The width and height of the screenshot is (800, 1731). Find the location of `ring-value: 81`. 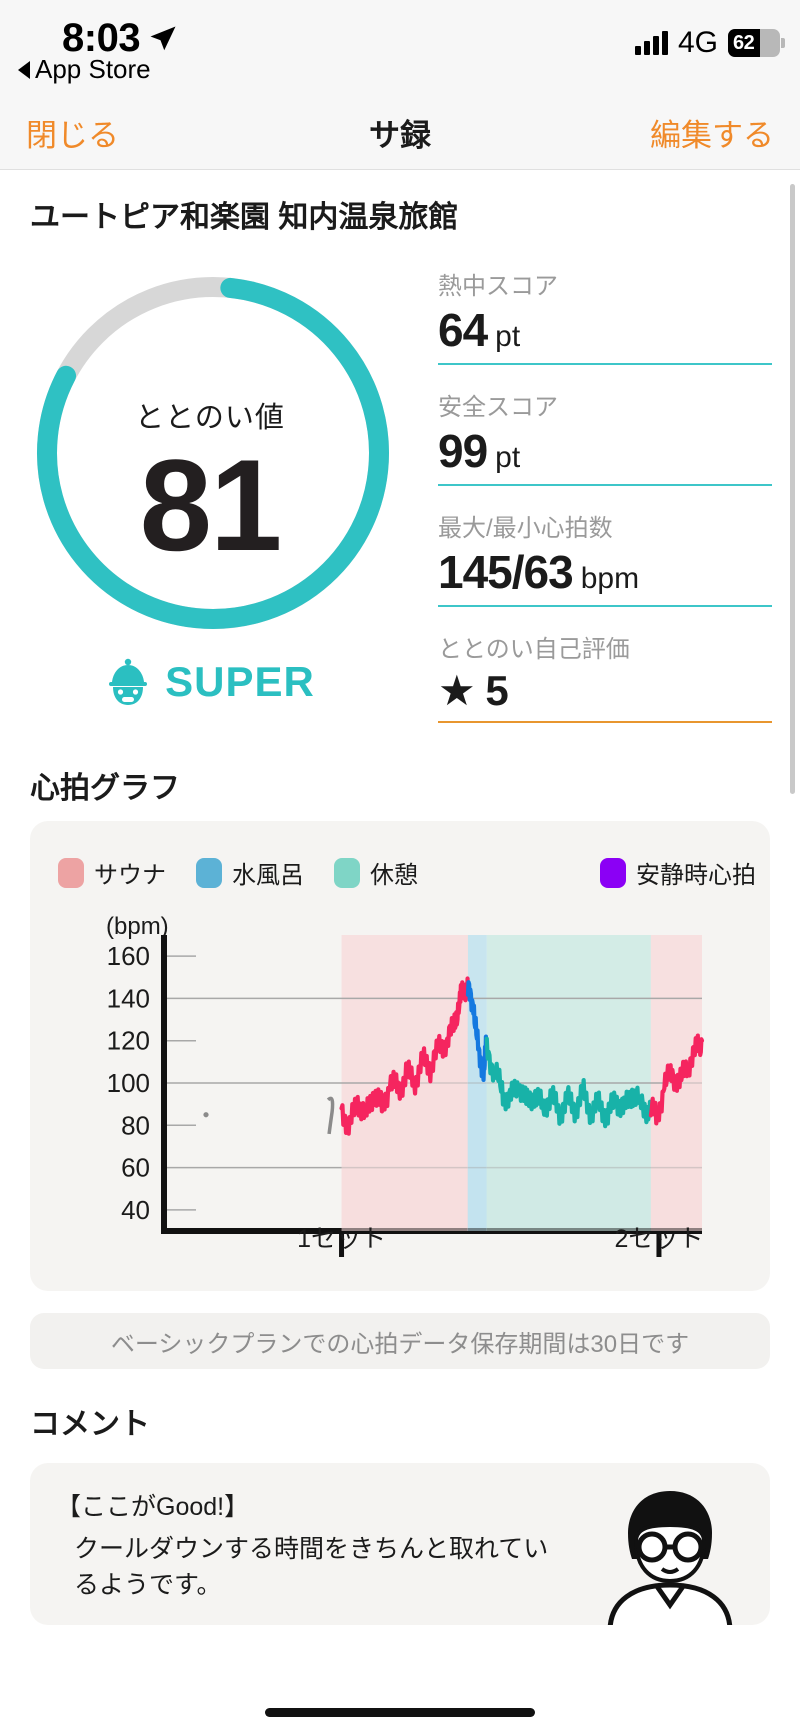

ring-value: 81 is located at coordinates (211, 505).